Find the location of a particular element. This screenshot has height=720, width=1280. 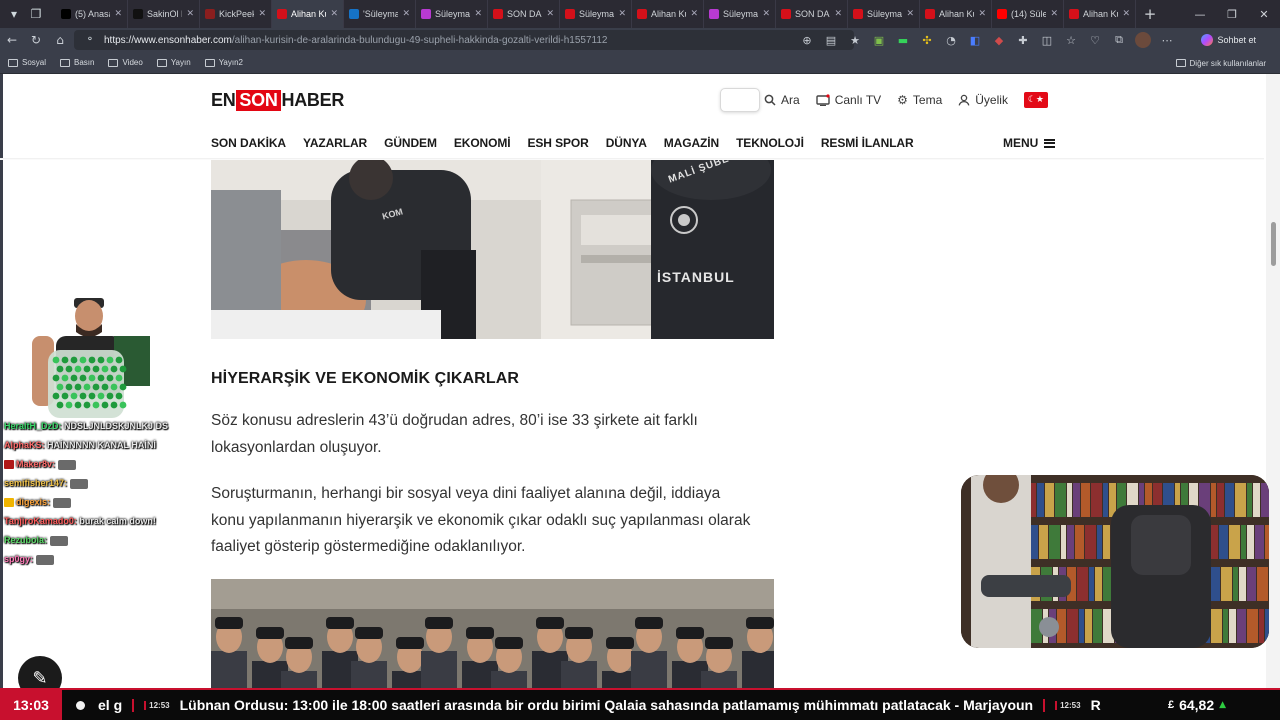

ticker-clock: 13:03 is located at coordinates (31, 705).